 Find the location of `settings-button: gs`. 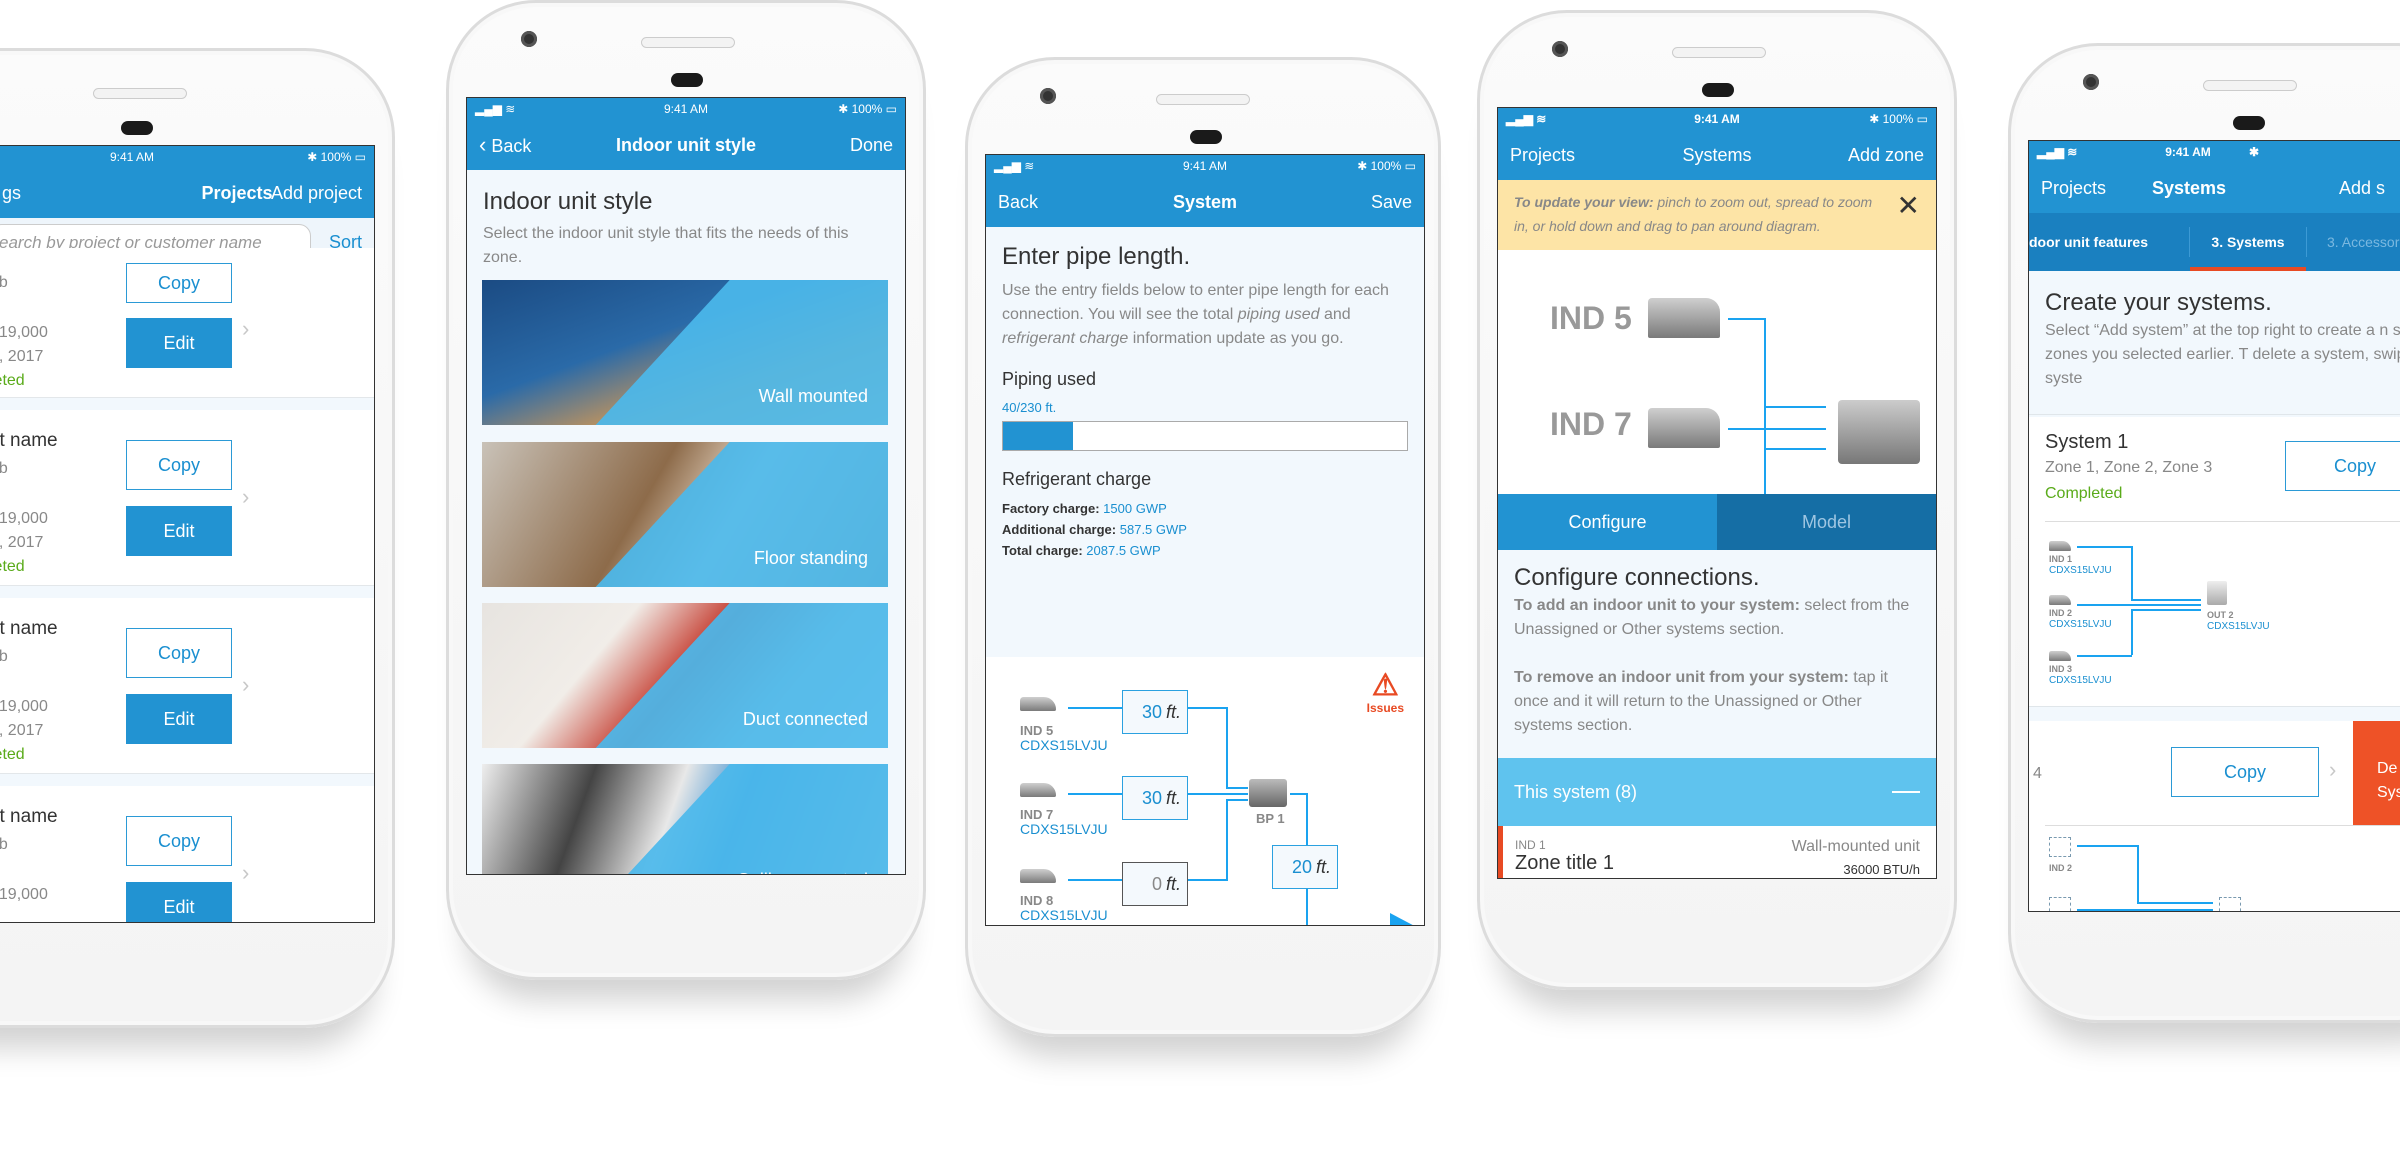

settings-button: gs is located at coordinates (11, 193).